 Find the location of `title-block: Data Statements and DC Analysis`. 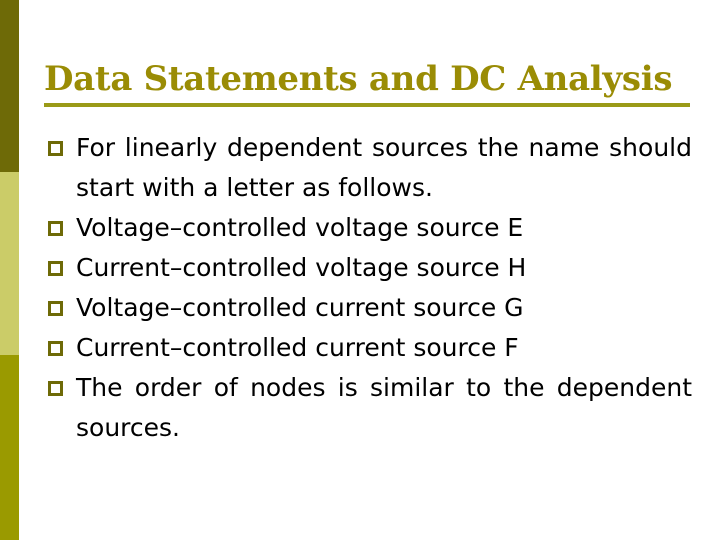

title-block: Data Statements and DC Analysis is located at coordinates (367, 82).